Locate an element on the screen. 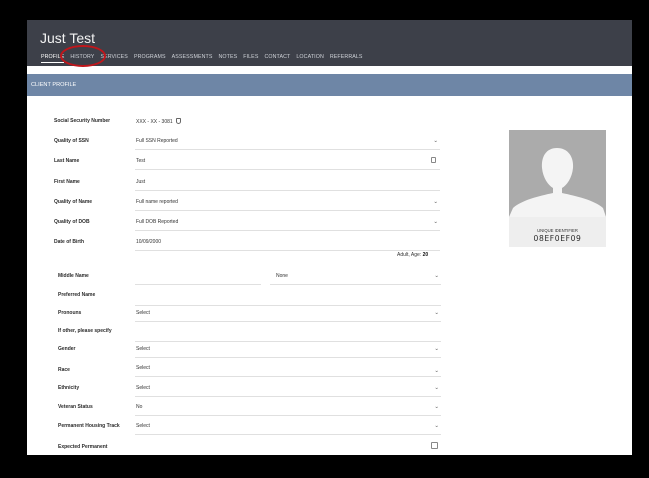 The width and height of the screenshot is (649, 478). preferred-name-row: Preferred Name is located at coordinates (251, 298).